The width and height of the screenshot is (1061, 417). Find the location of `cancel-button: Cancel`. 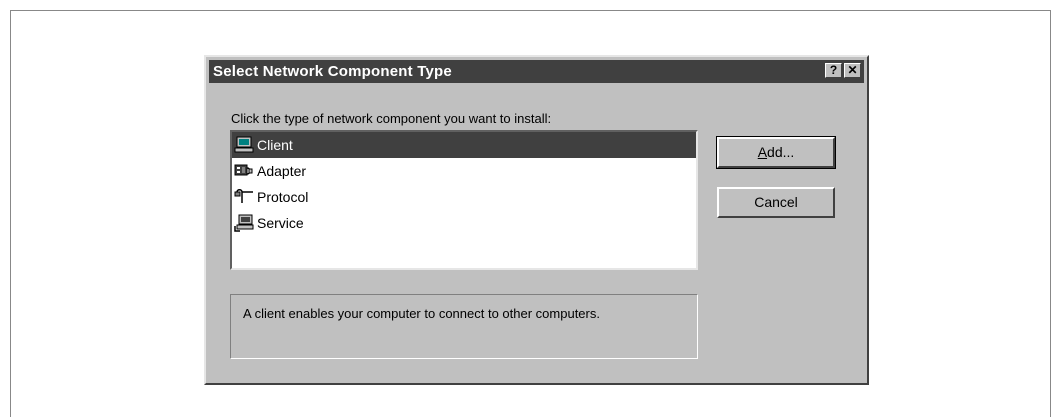

cancel-button: Cancel is located at coordinates (776, 202).